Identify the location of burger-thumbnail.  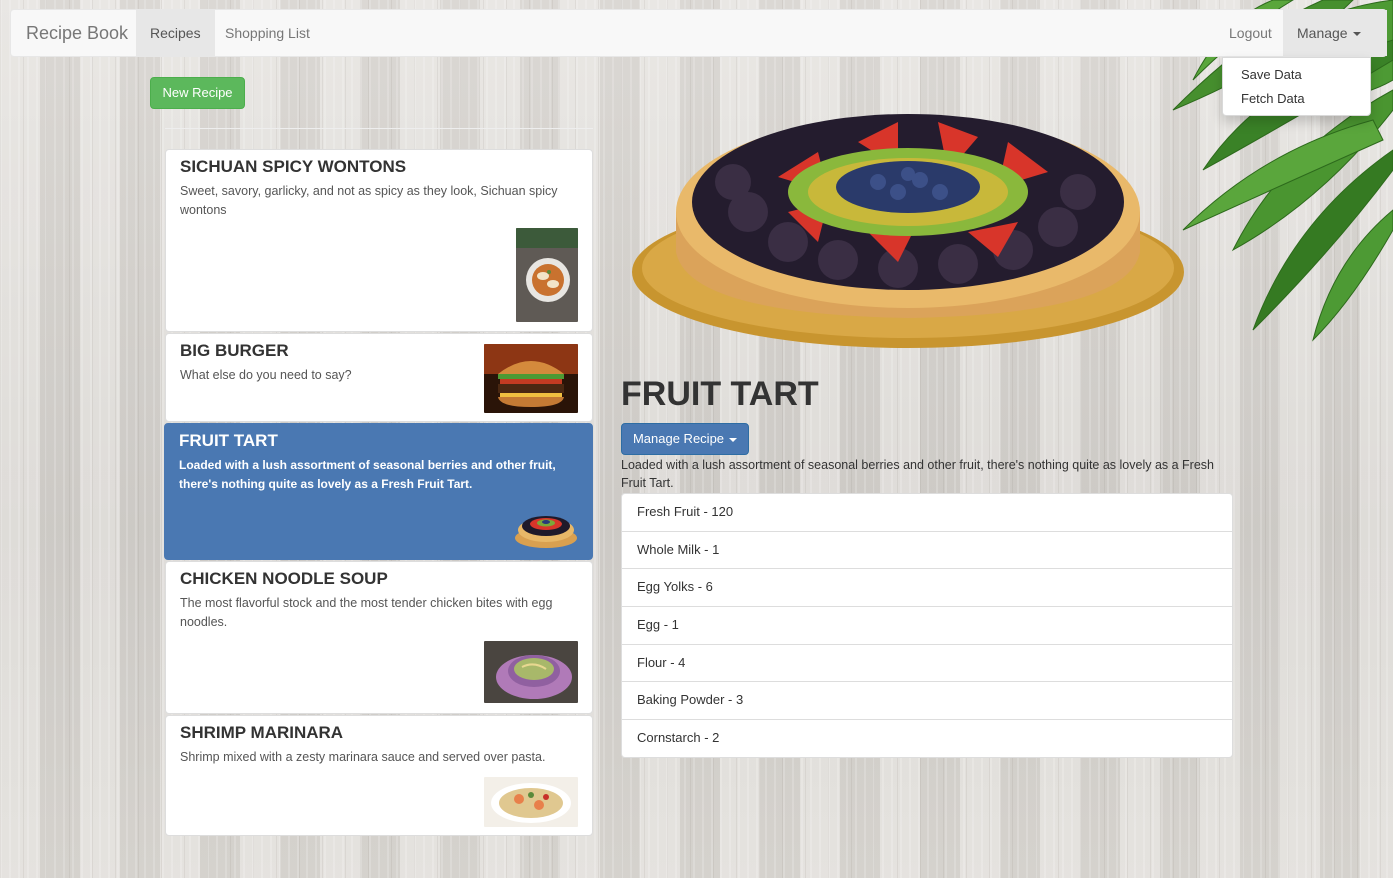
(531, 378).